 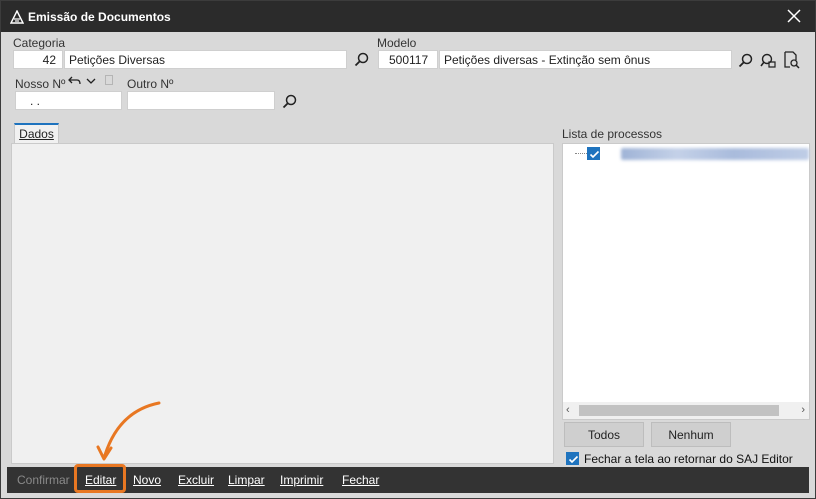 I want to click on processos-horizontal-scrollbar: ‹ ›, so click(x=686, y=410).